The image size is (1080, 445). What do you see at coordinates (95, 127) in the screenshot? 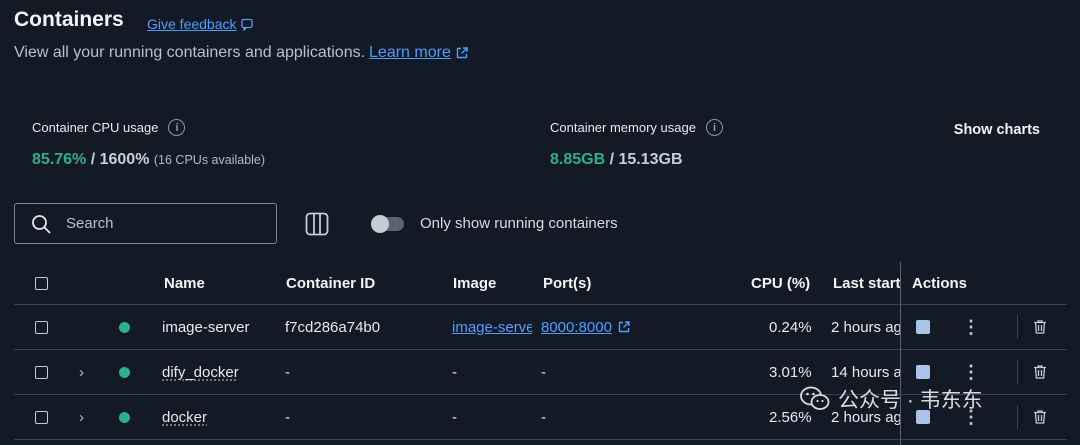
I see `cpu-usage-label-text: Container CPU usage` at bounding box center [95, 127].